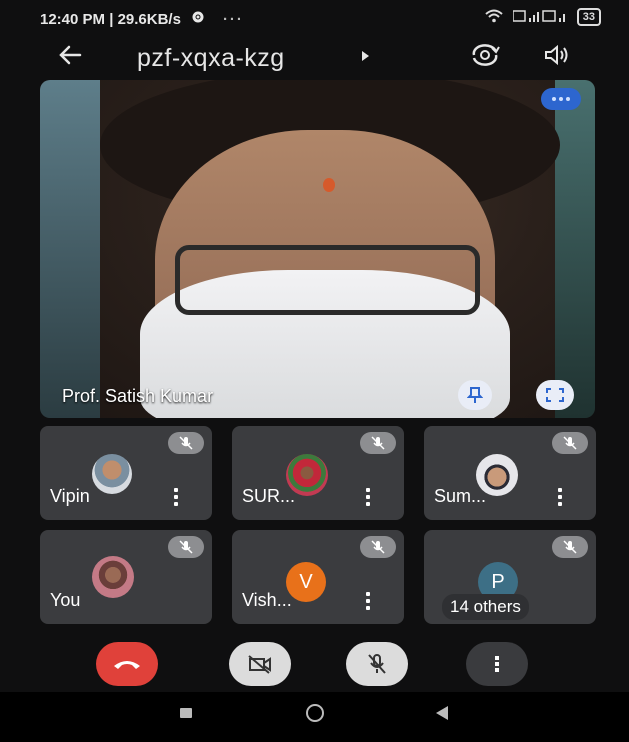 This screenshot has height=742, width=629. Describe the element at coordinates (365, 56) in the screenshot. I see `meeting-details-arrow-icon` at that location.